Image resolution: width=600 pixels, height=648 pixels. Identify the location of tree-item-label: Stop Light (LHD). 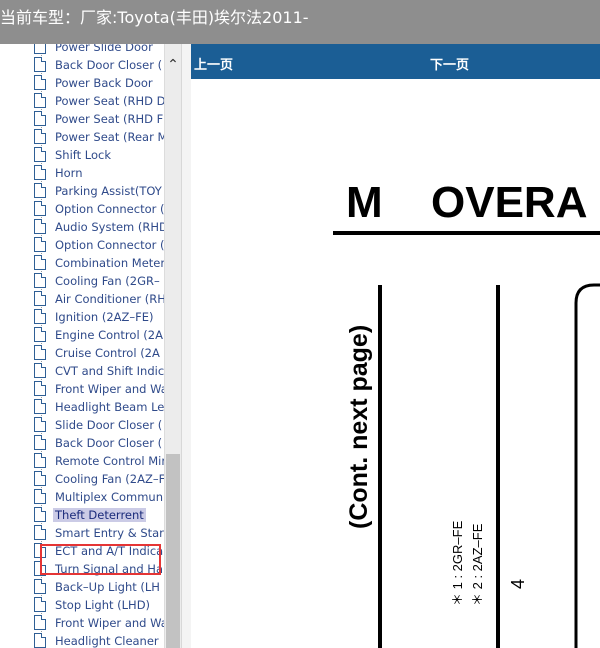
(103, 605).